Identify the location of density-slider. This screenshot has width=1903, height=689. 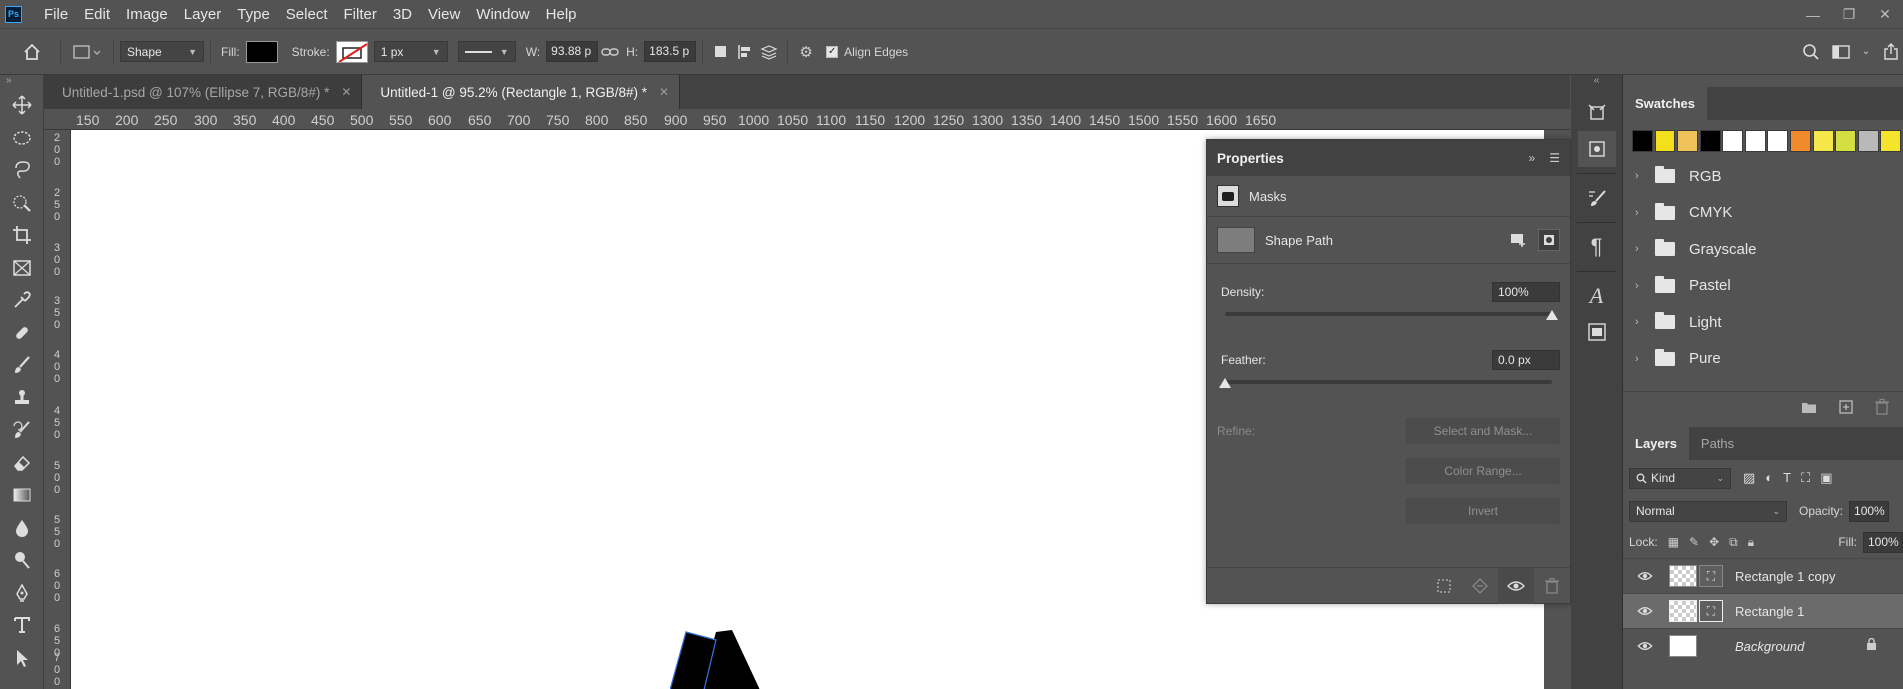
(1391, 315).